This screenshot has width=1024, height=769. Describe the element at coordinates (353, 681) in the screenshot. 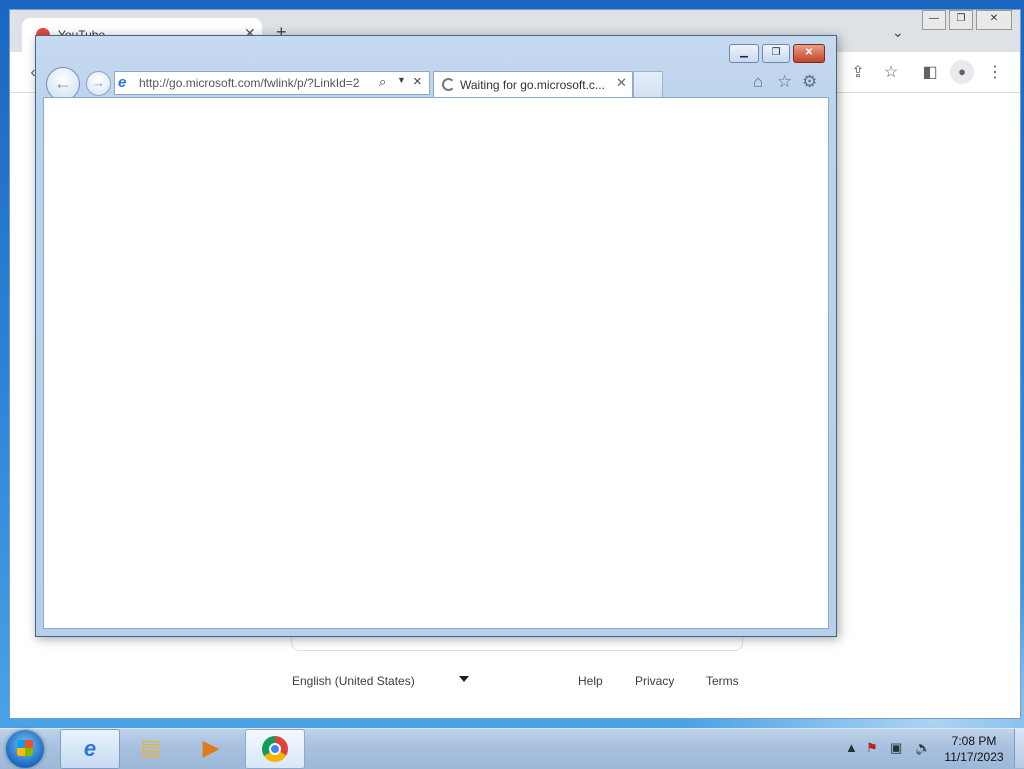

I see `language-selector: English (United States)` at that location.